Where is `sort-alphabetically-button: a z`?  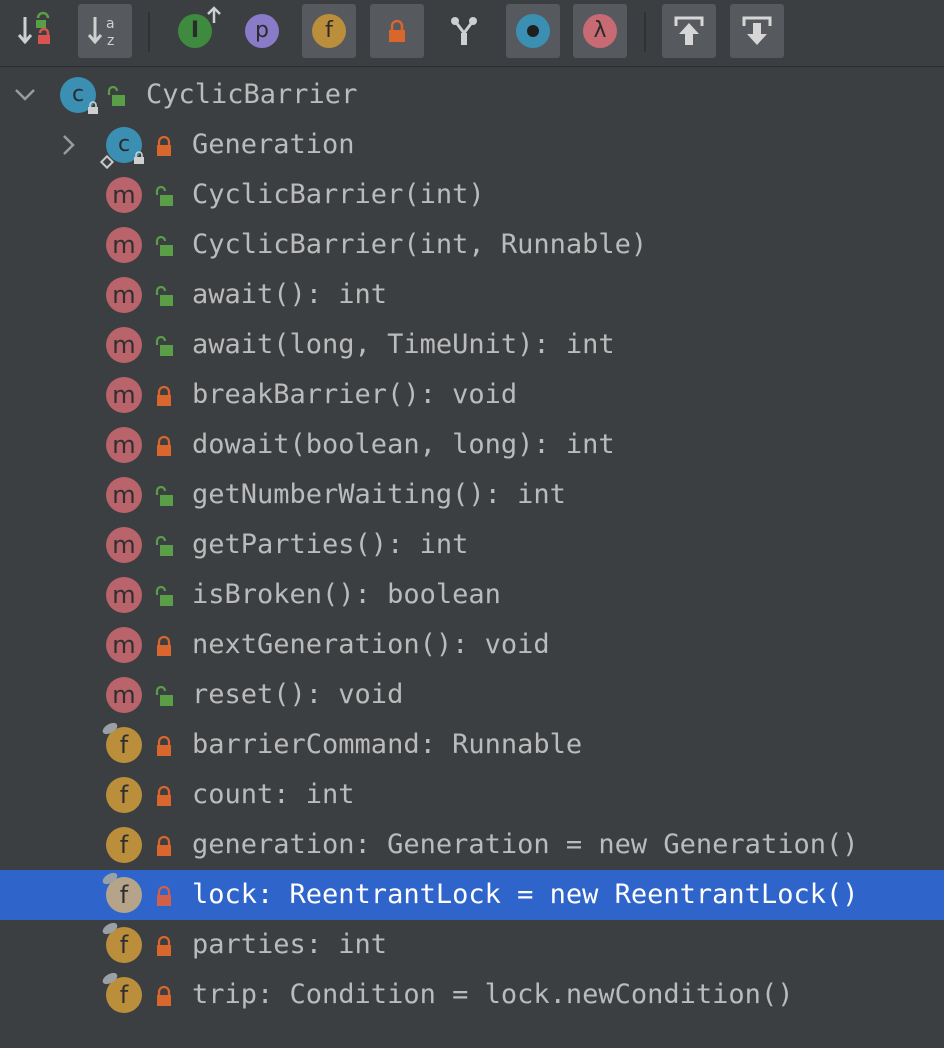 sort-alphabetically-button: a z is located at coordinates (105, 31).